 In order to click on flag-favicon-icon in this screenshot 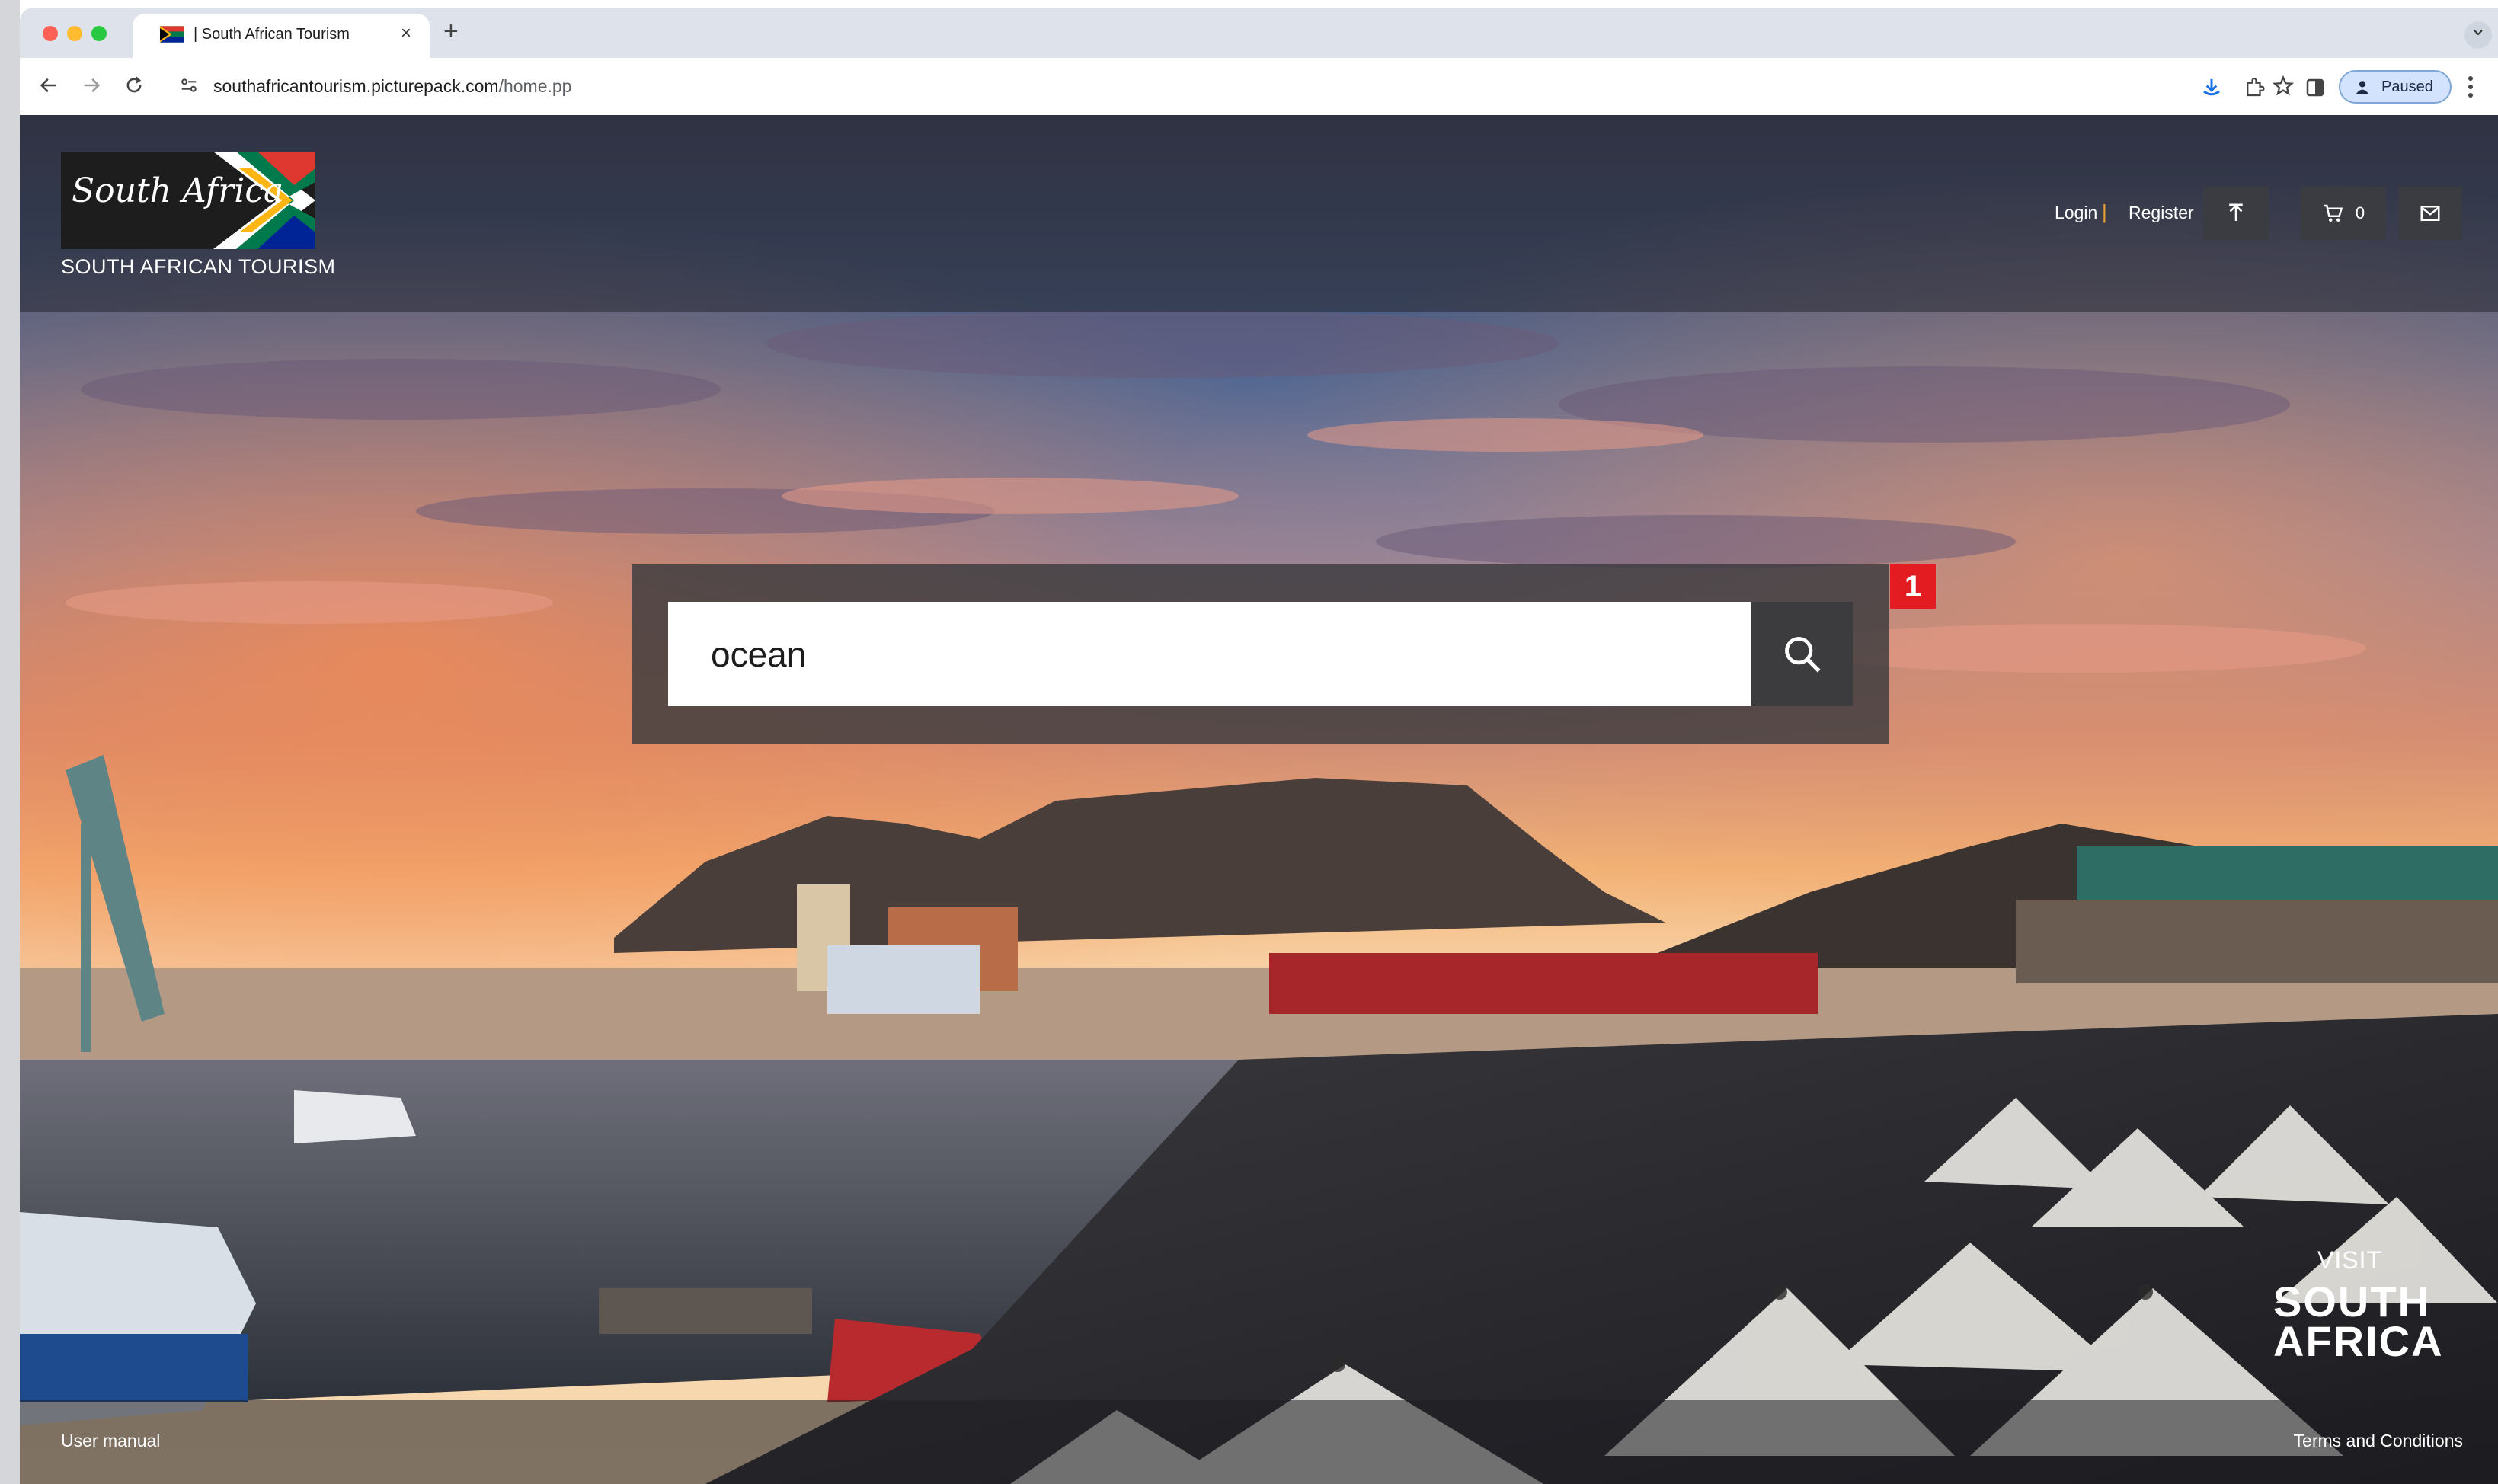, I will do `click(172, 34)`.